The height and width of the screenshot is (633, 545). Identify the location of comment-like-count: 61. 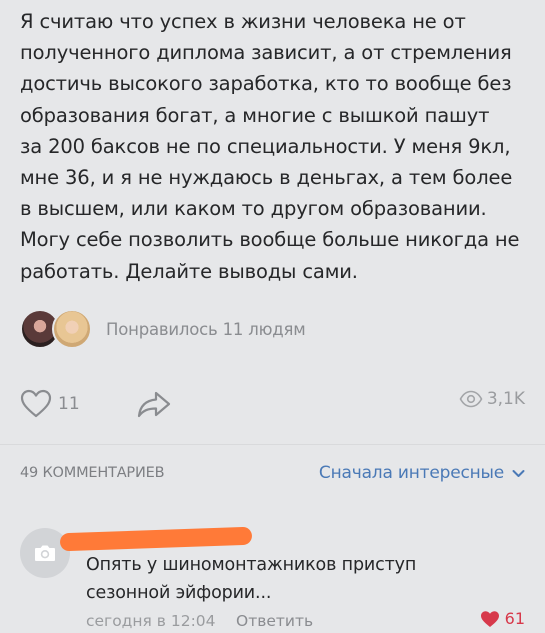
(514, 618).